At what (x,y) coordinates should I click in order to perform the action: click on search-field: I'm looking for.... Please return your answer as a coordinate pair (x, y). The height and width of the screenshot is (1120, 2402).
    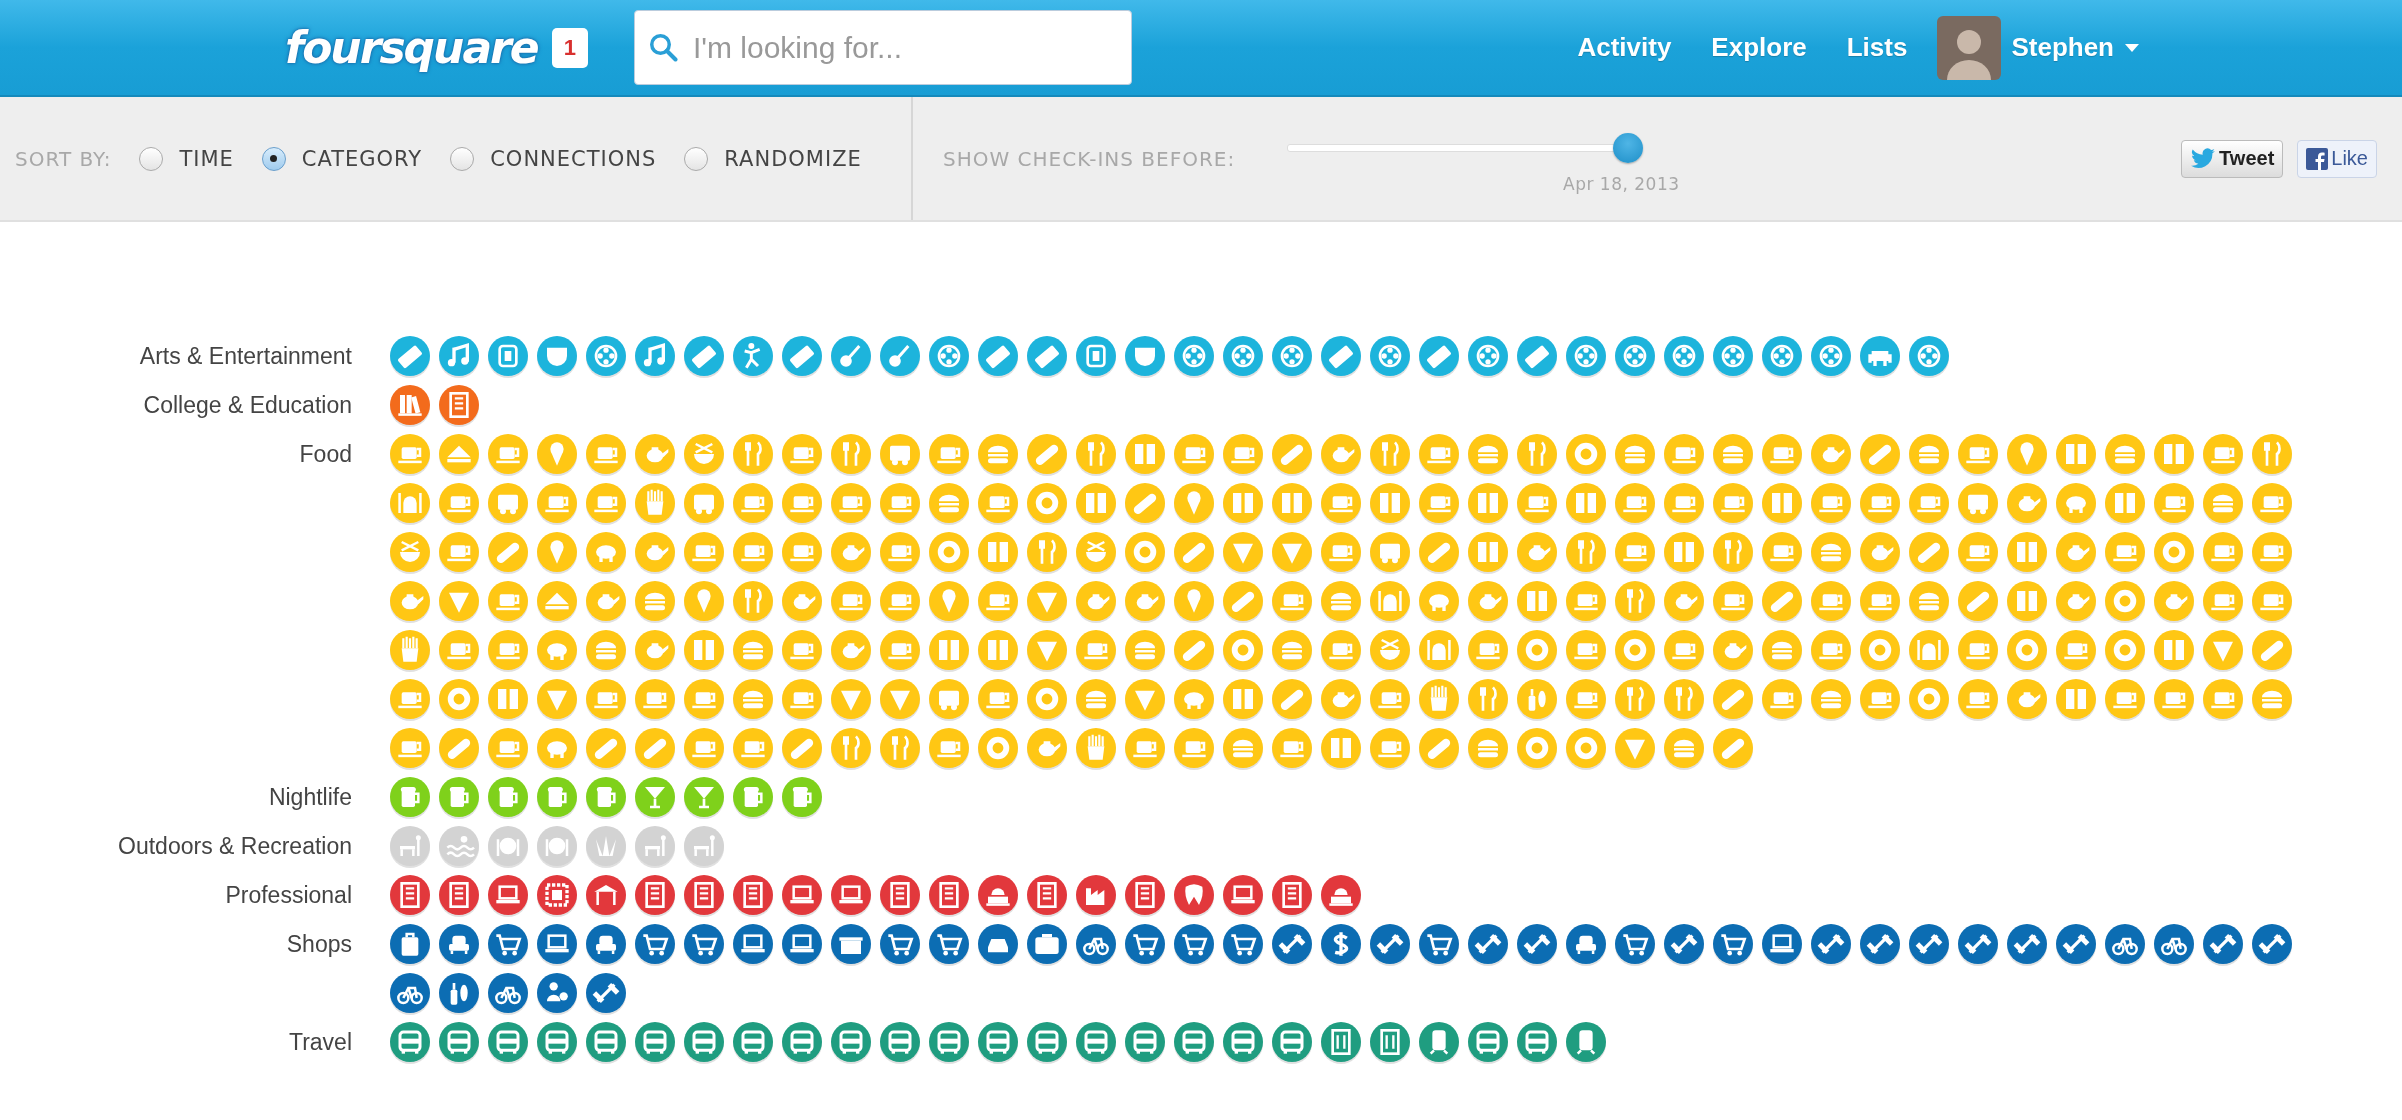
    Looking at the image, I should click on (882, 47).